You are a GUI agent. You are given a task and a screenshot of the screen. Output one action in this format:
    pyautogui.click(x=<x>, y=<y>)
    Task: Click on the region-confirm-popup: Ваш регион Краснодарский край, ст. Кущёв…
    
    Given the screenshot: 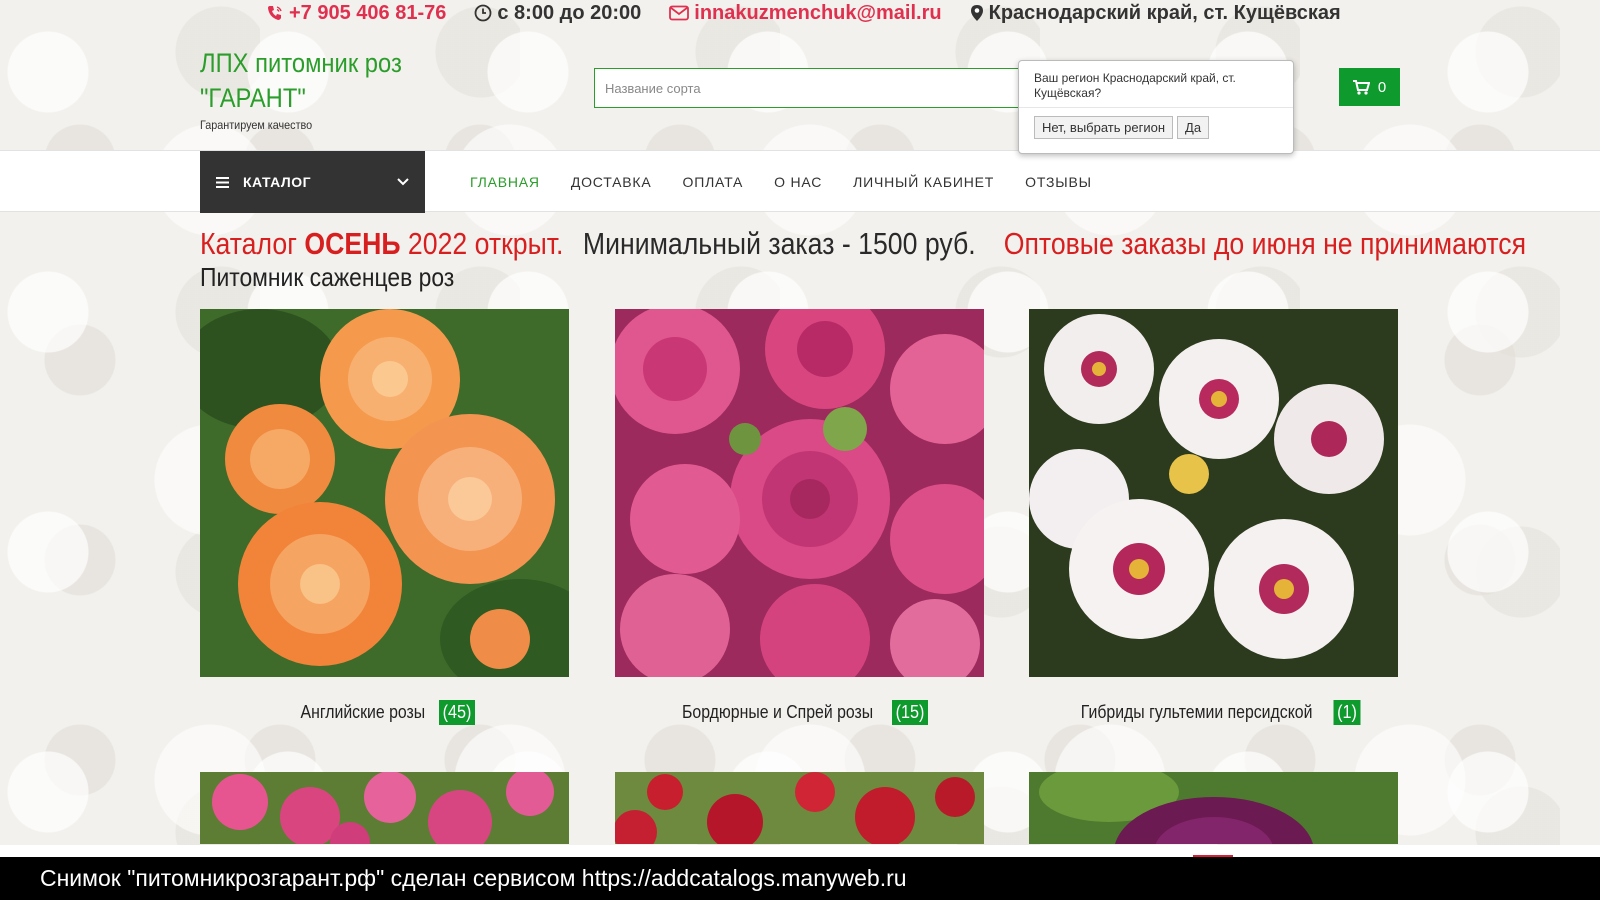 What is the action you would take?
    pyautogui.click(x=1156, y=107)
    